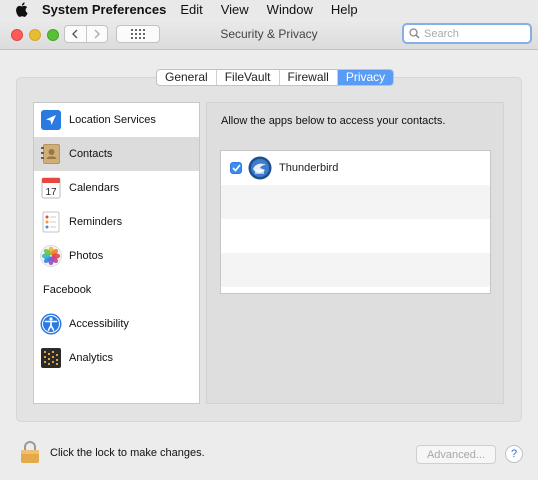 Image resolution: width=538 pixels, height=480 pixels. What do you see at coordinates (191, 9) in the screenshot?
I see `menu-edit: Edit` at bounding box center [191, 9].